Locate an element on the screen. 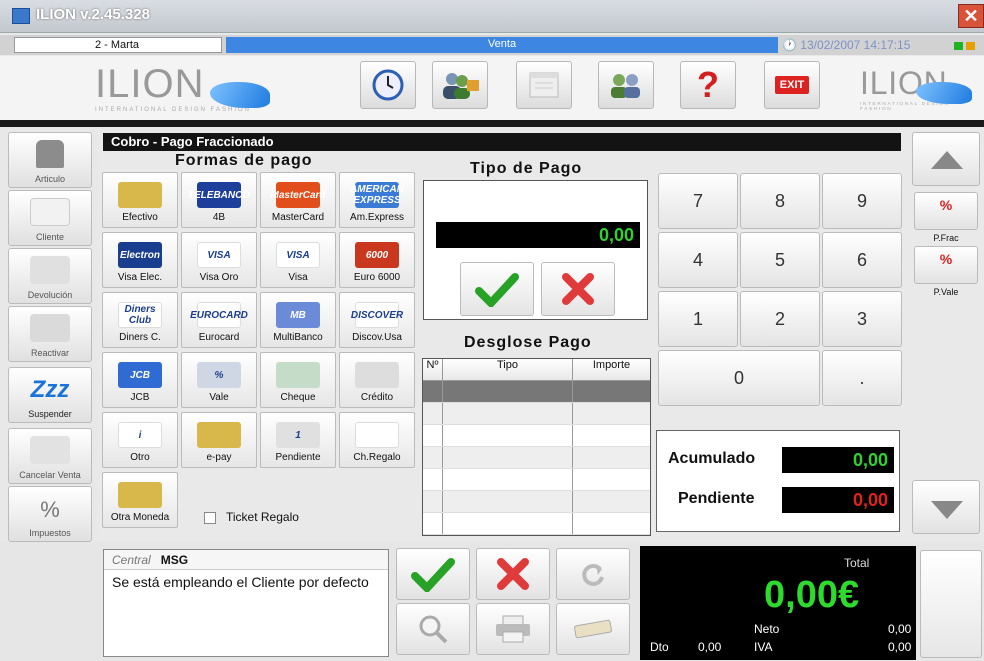  key-4: 4 is located at coordinates (698, 260).